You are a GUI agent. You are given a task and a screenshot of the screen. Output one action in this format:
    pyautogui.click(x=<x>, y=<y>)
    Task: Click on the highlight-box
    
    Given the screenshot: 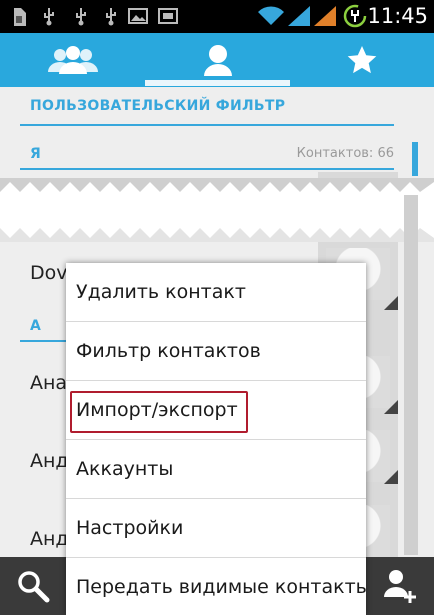 What is the action you would take?
    pyautogui.click(x=159, y=412)
    